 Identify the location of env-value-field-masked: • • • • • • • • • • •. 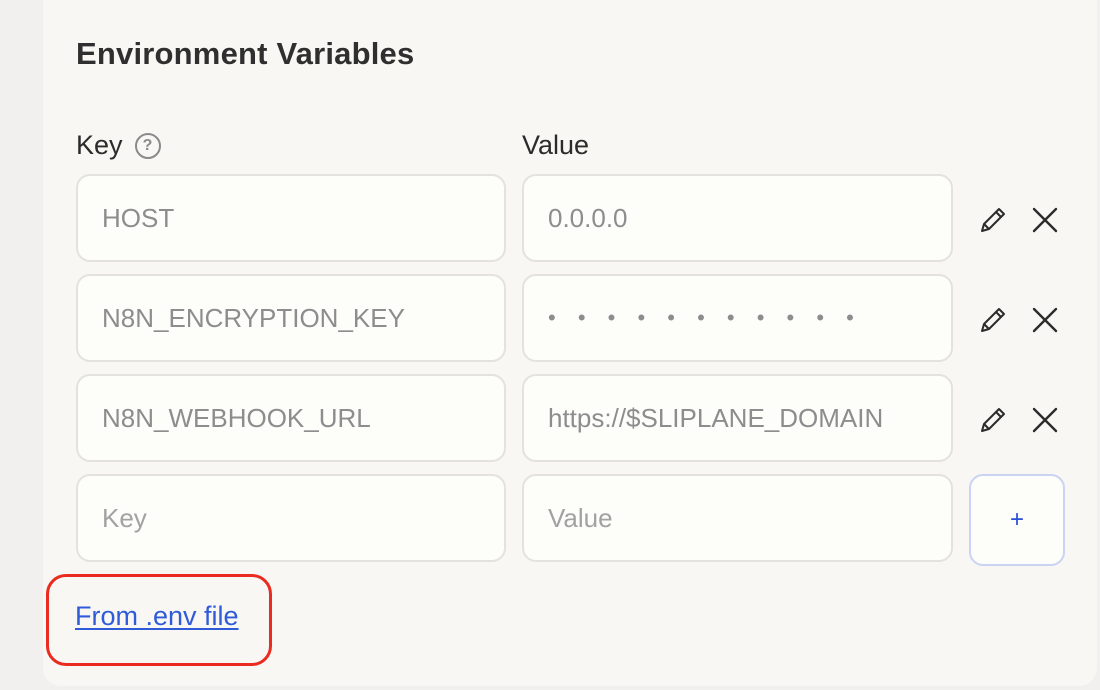
(737, 318).